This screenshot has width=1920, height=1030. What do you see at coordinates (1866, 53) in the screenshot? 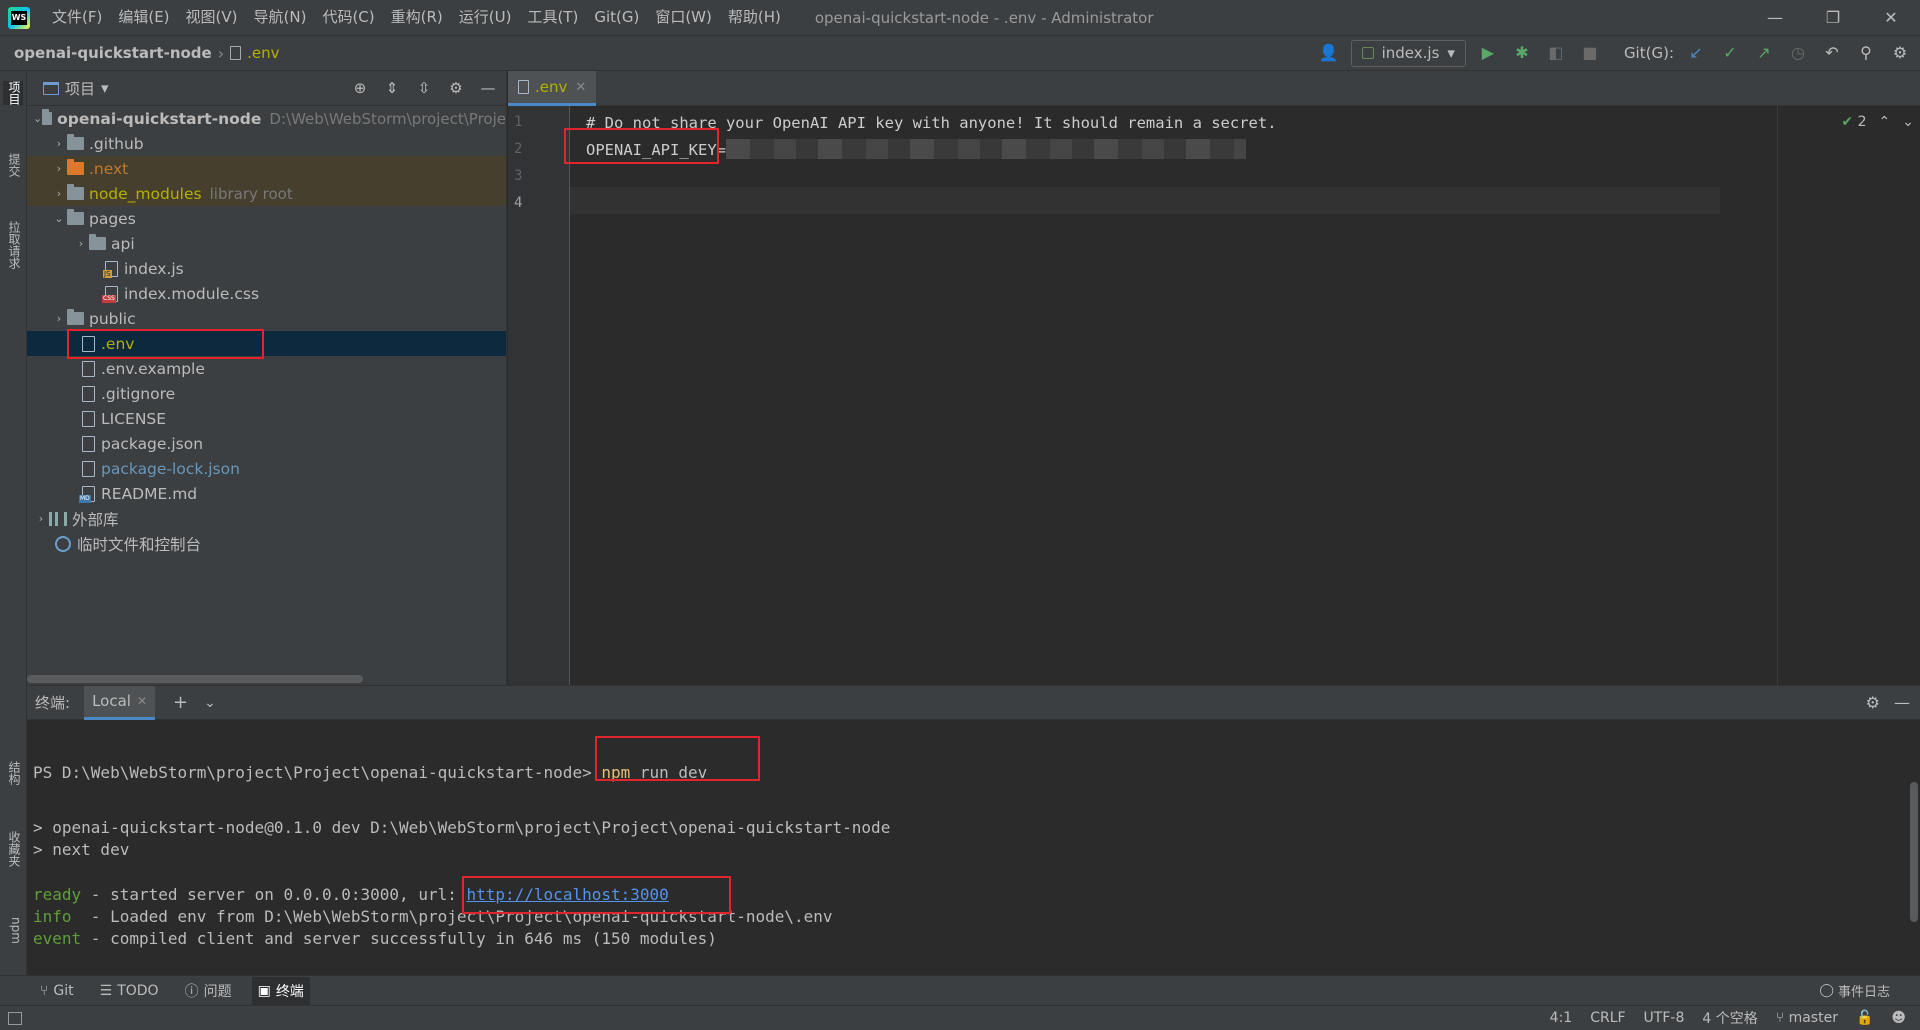
I see `search-icon: ⚲` at bounding box center [1866, 53].